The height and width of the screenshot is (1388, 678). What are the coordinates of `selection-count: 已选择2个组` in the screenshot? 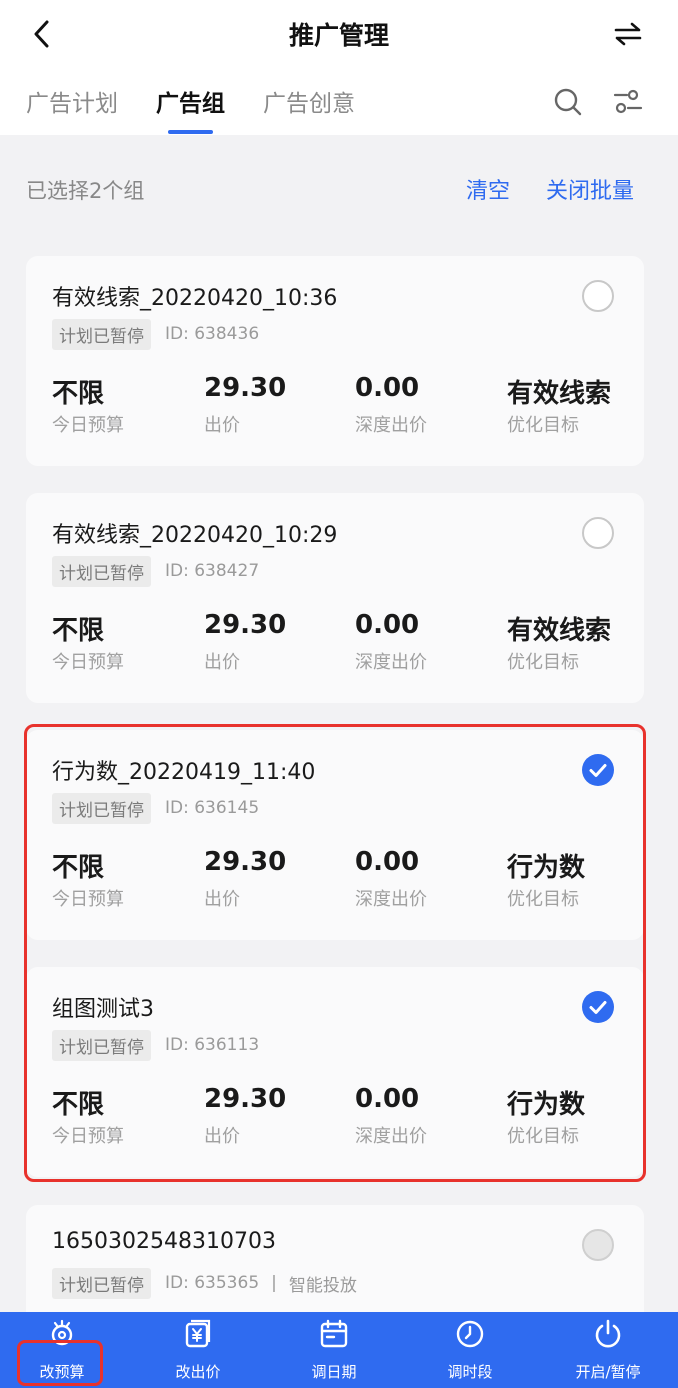 It's located at (85, 191).